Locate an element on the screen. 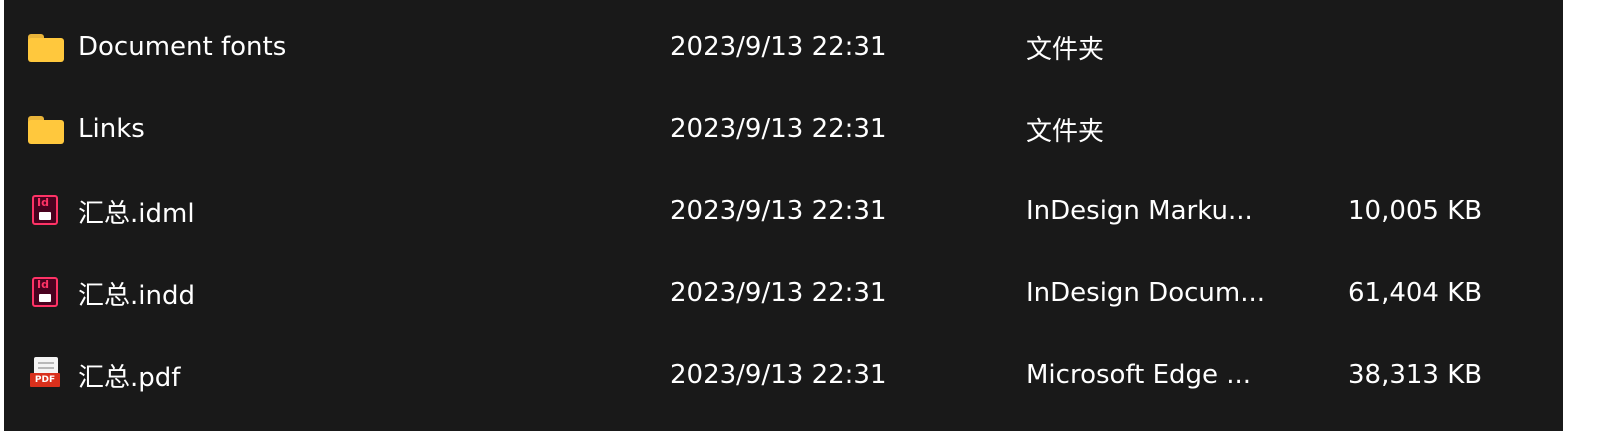  file-name: Links is located at coordinates (111, 129).